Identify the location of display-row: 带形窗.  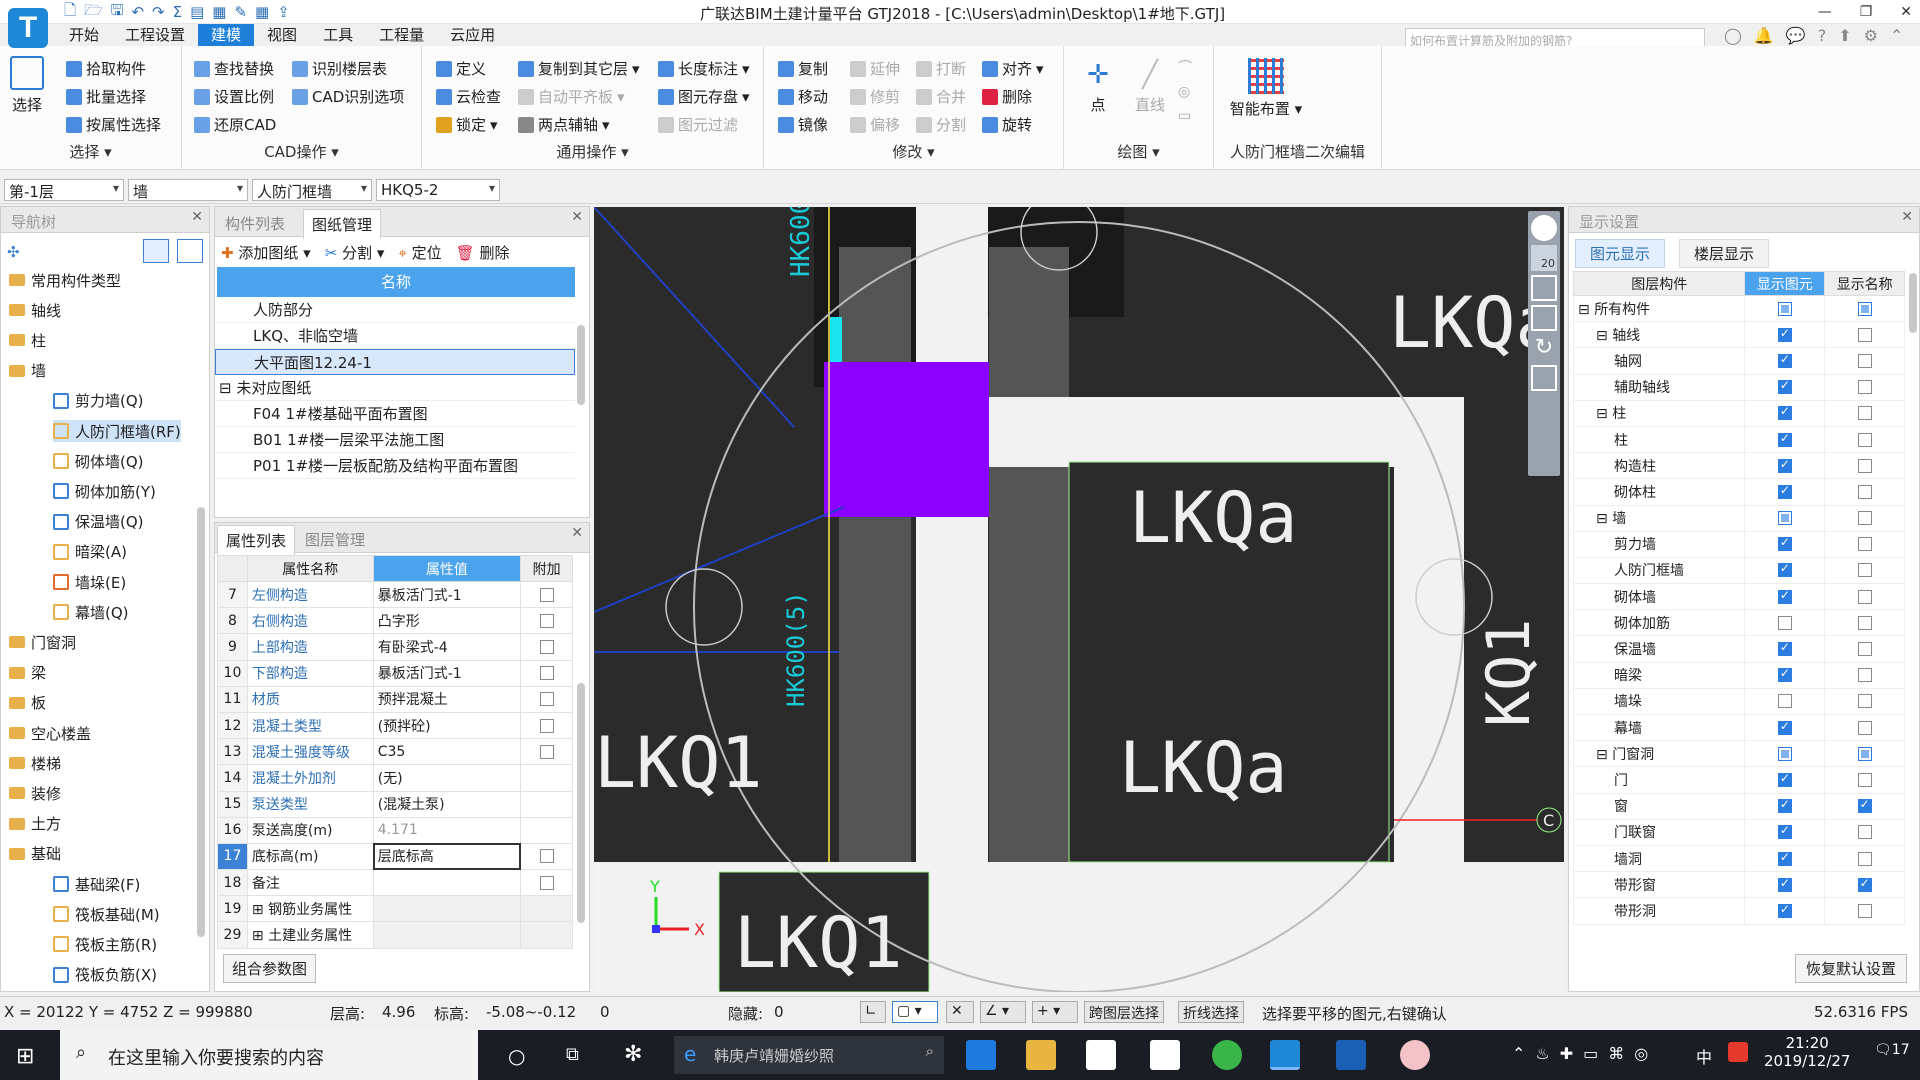
(1738, 885).